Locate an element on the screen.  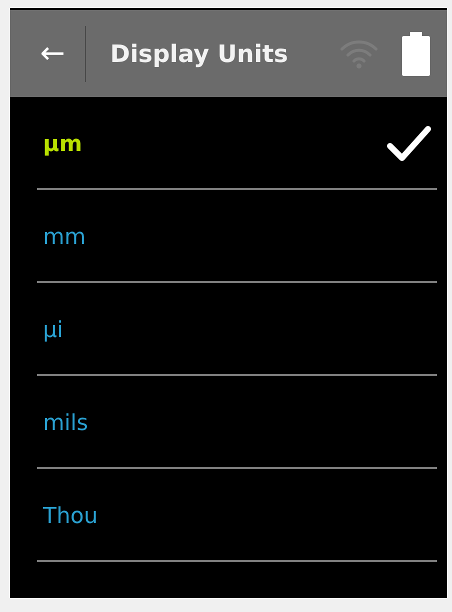
screen-title: Display Units is located at coordinates (199, 54).